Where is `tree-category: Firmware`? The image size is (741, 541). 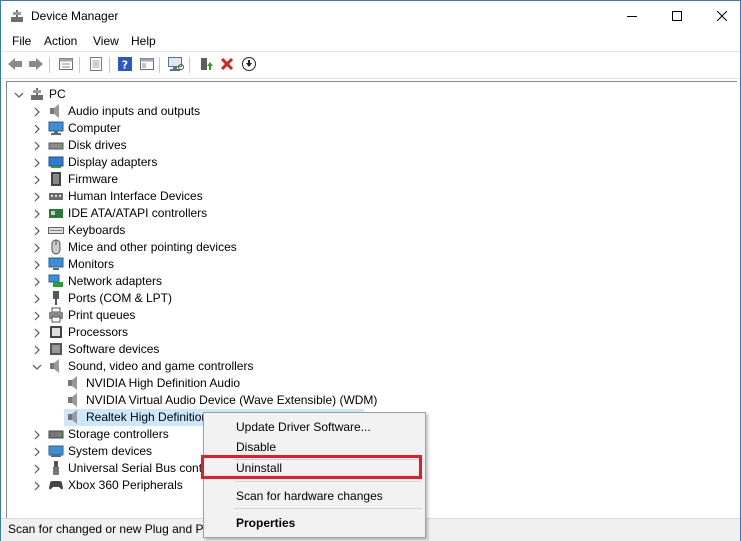 tree-category: Firmware is located at coordinates (367, 179).